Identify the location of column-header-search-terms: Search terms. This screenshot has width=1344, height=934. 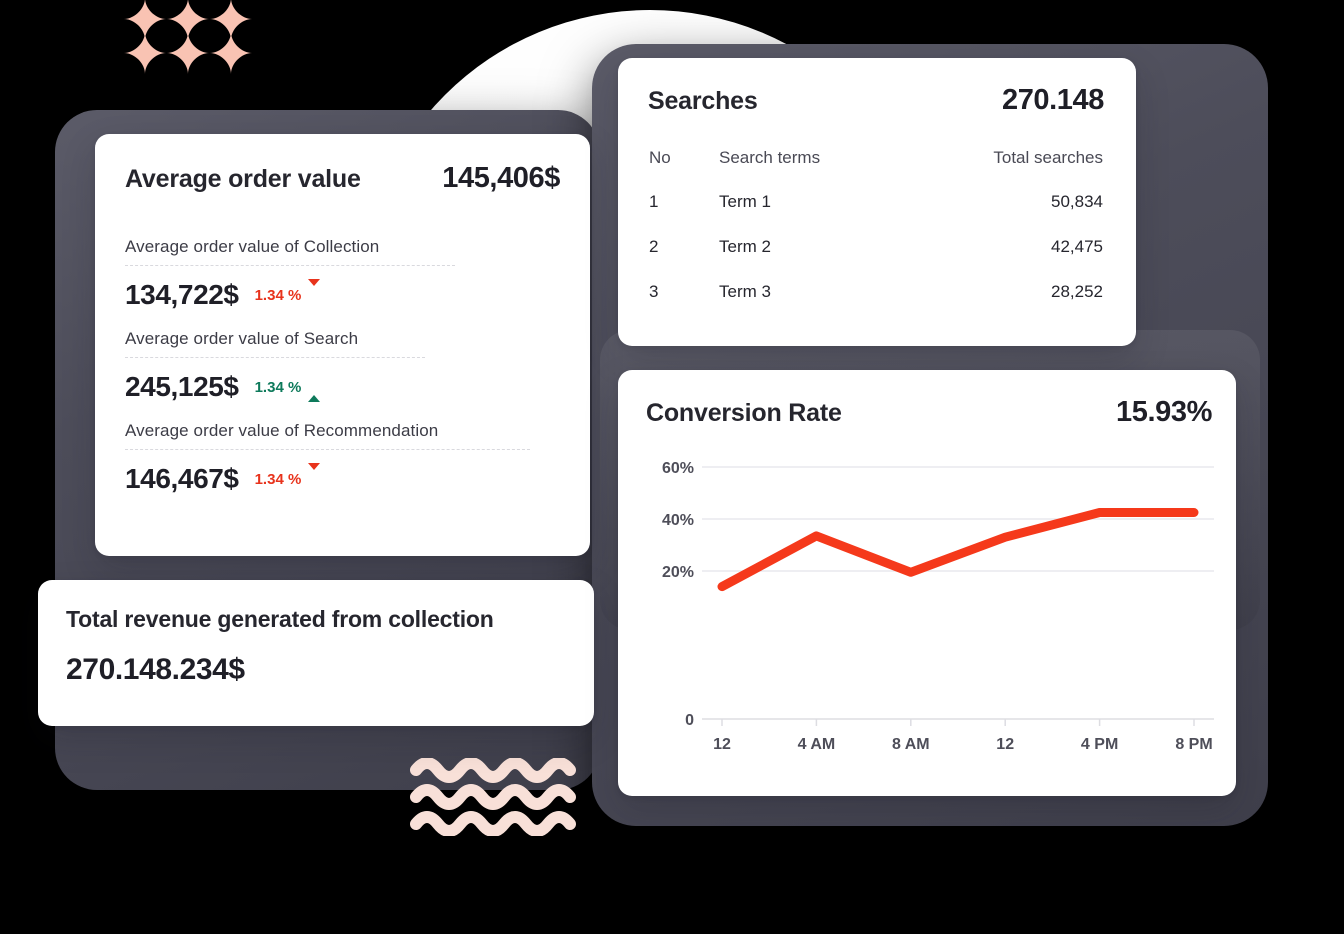
(770, 157).